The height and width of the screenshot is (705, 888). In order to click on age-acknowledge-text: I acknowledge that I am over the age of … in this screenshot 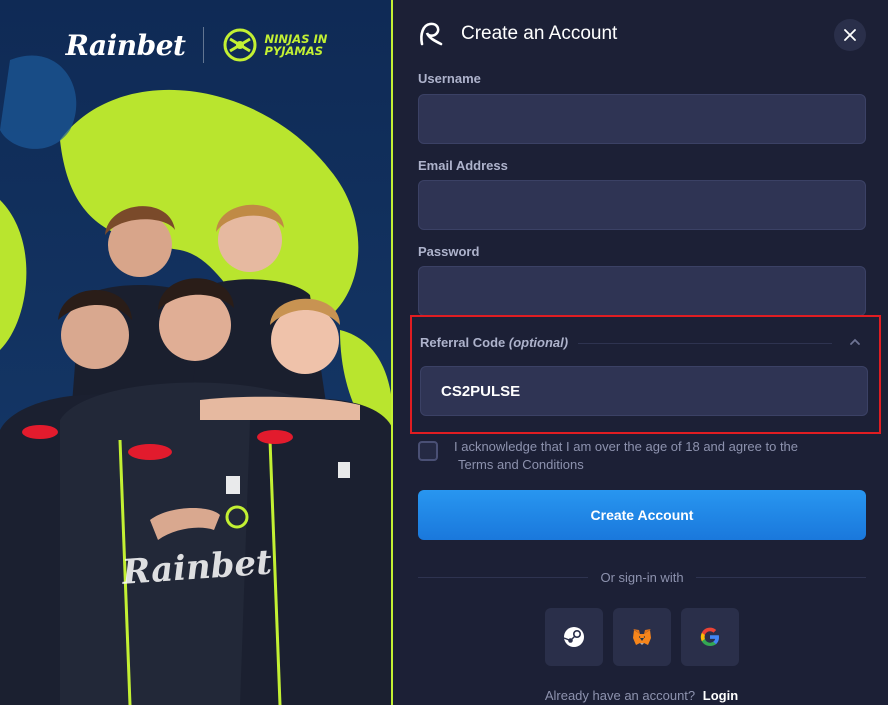, I will do `click(659, 456)`.